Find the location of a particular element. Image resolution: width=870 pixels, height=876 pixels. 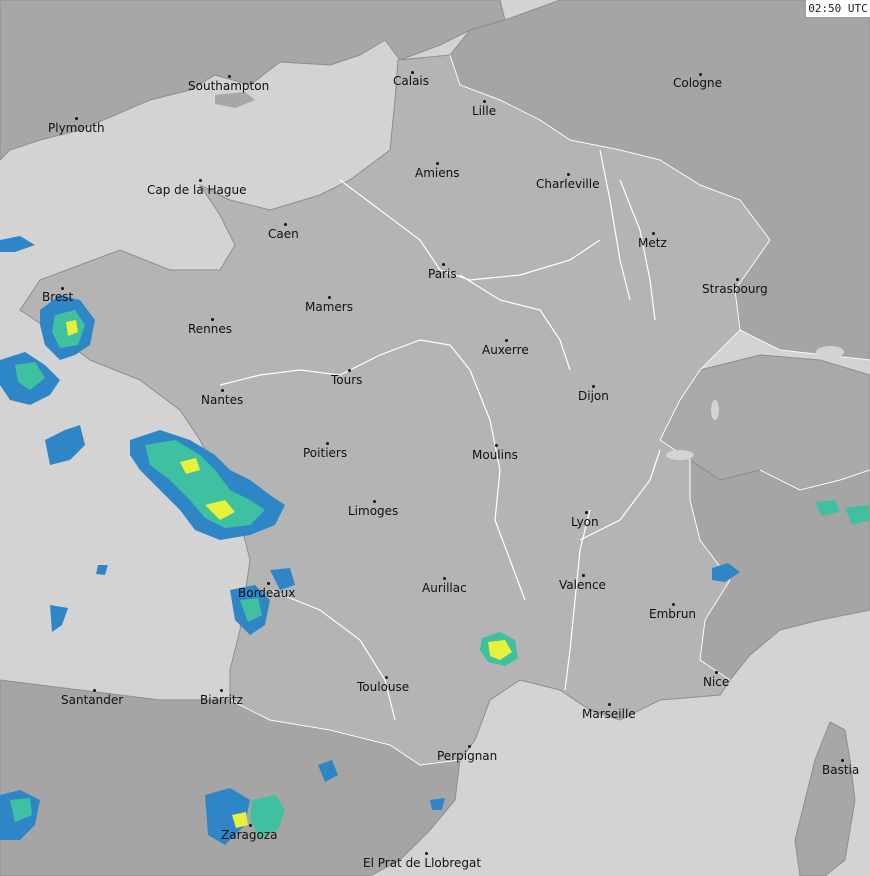

city-label: Rennes is located at coordinates (210, 329).